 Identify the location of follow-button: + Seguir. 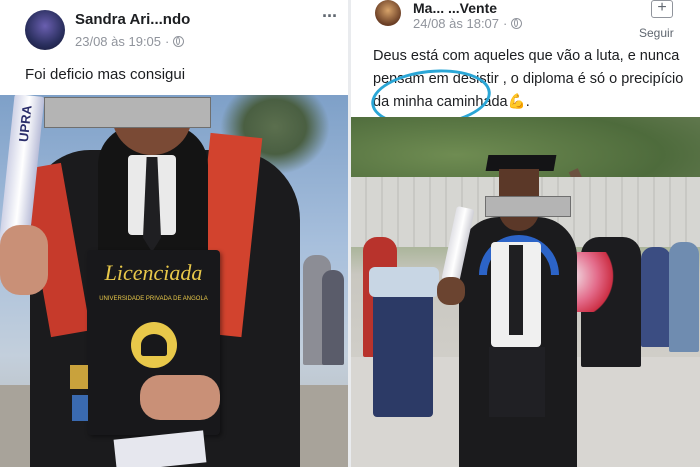
(662, 20).